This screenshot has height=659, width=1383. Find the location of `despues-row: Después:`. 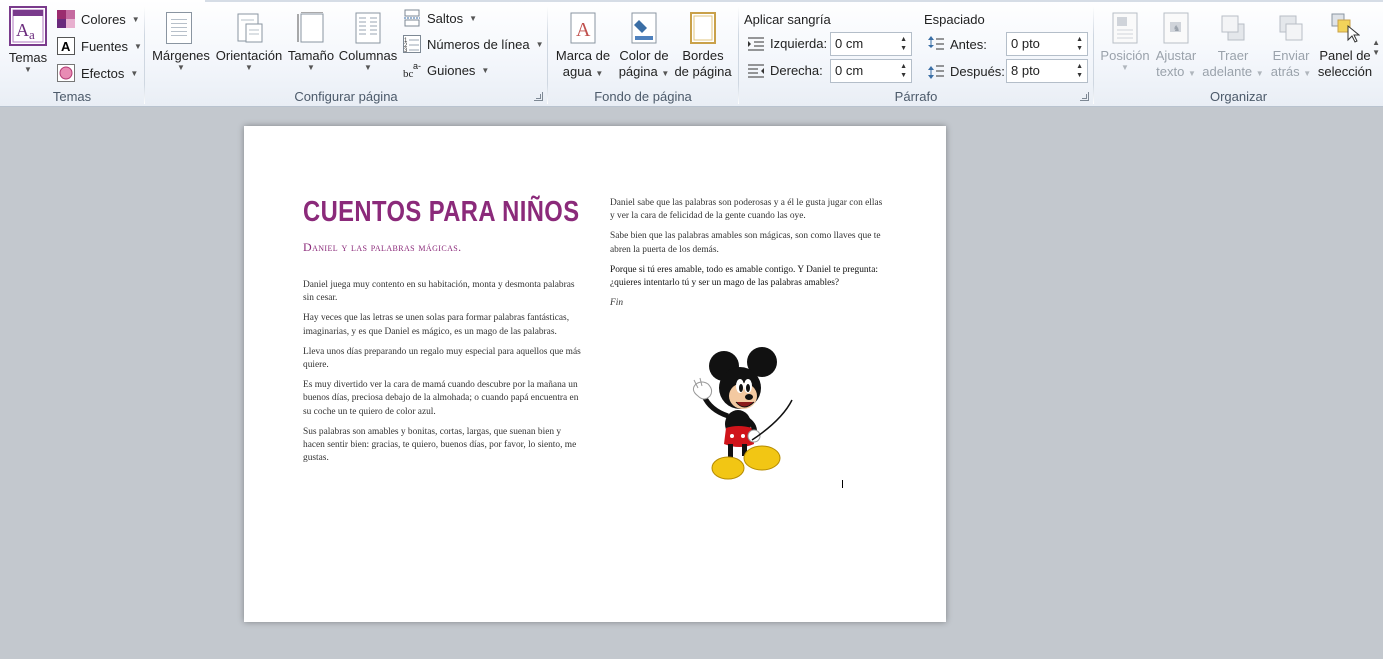

despues-row: Después: is located at coordinates (966, 71).